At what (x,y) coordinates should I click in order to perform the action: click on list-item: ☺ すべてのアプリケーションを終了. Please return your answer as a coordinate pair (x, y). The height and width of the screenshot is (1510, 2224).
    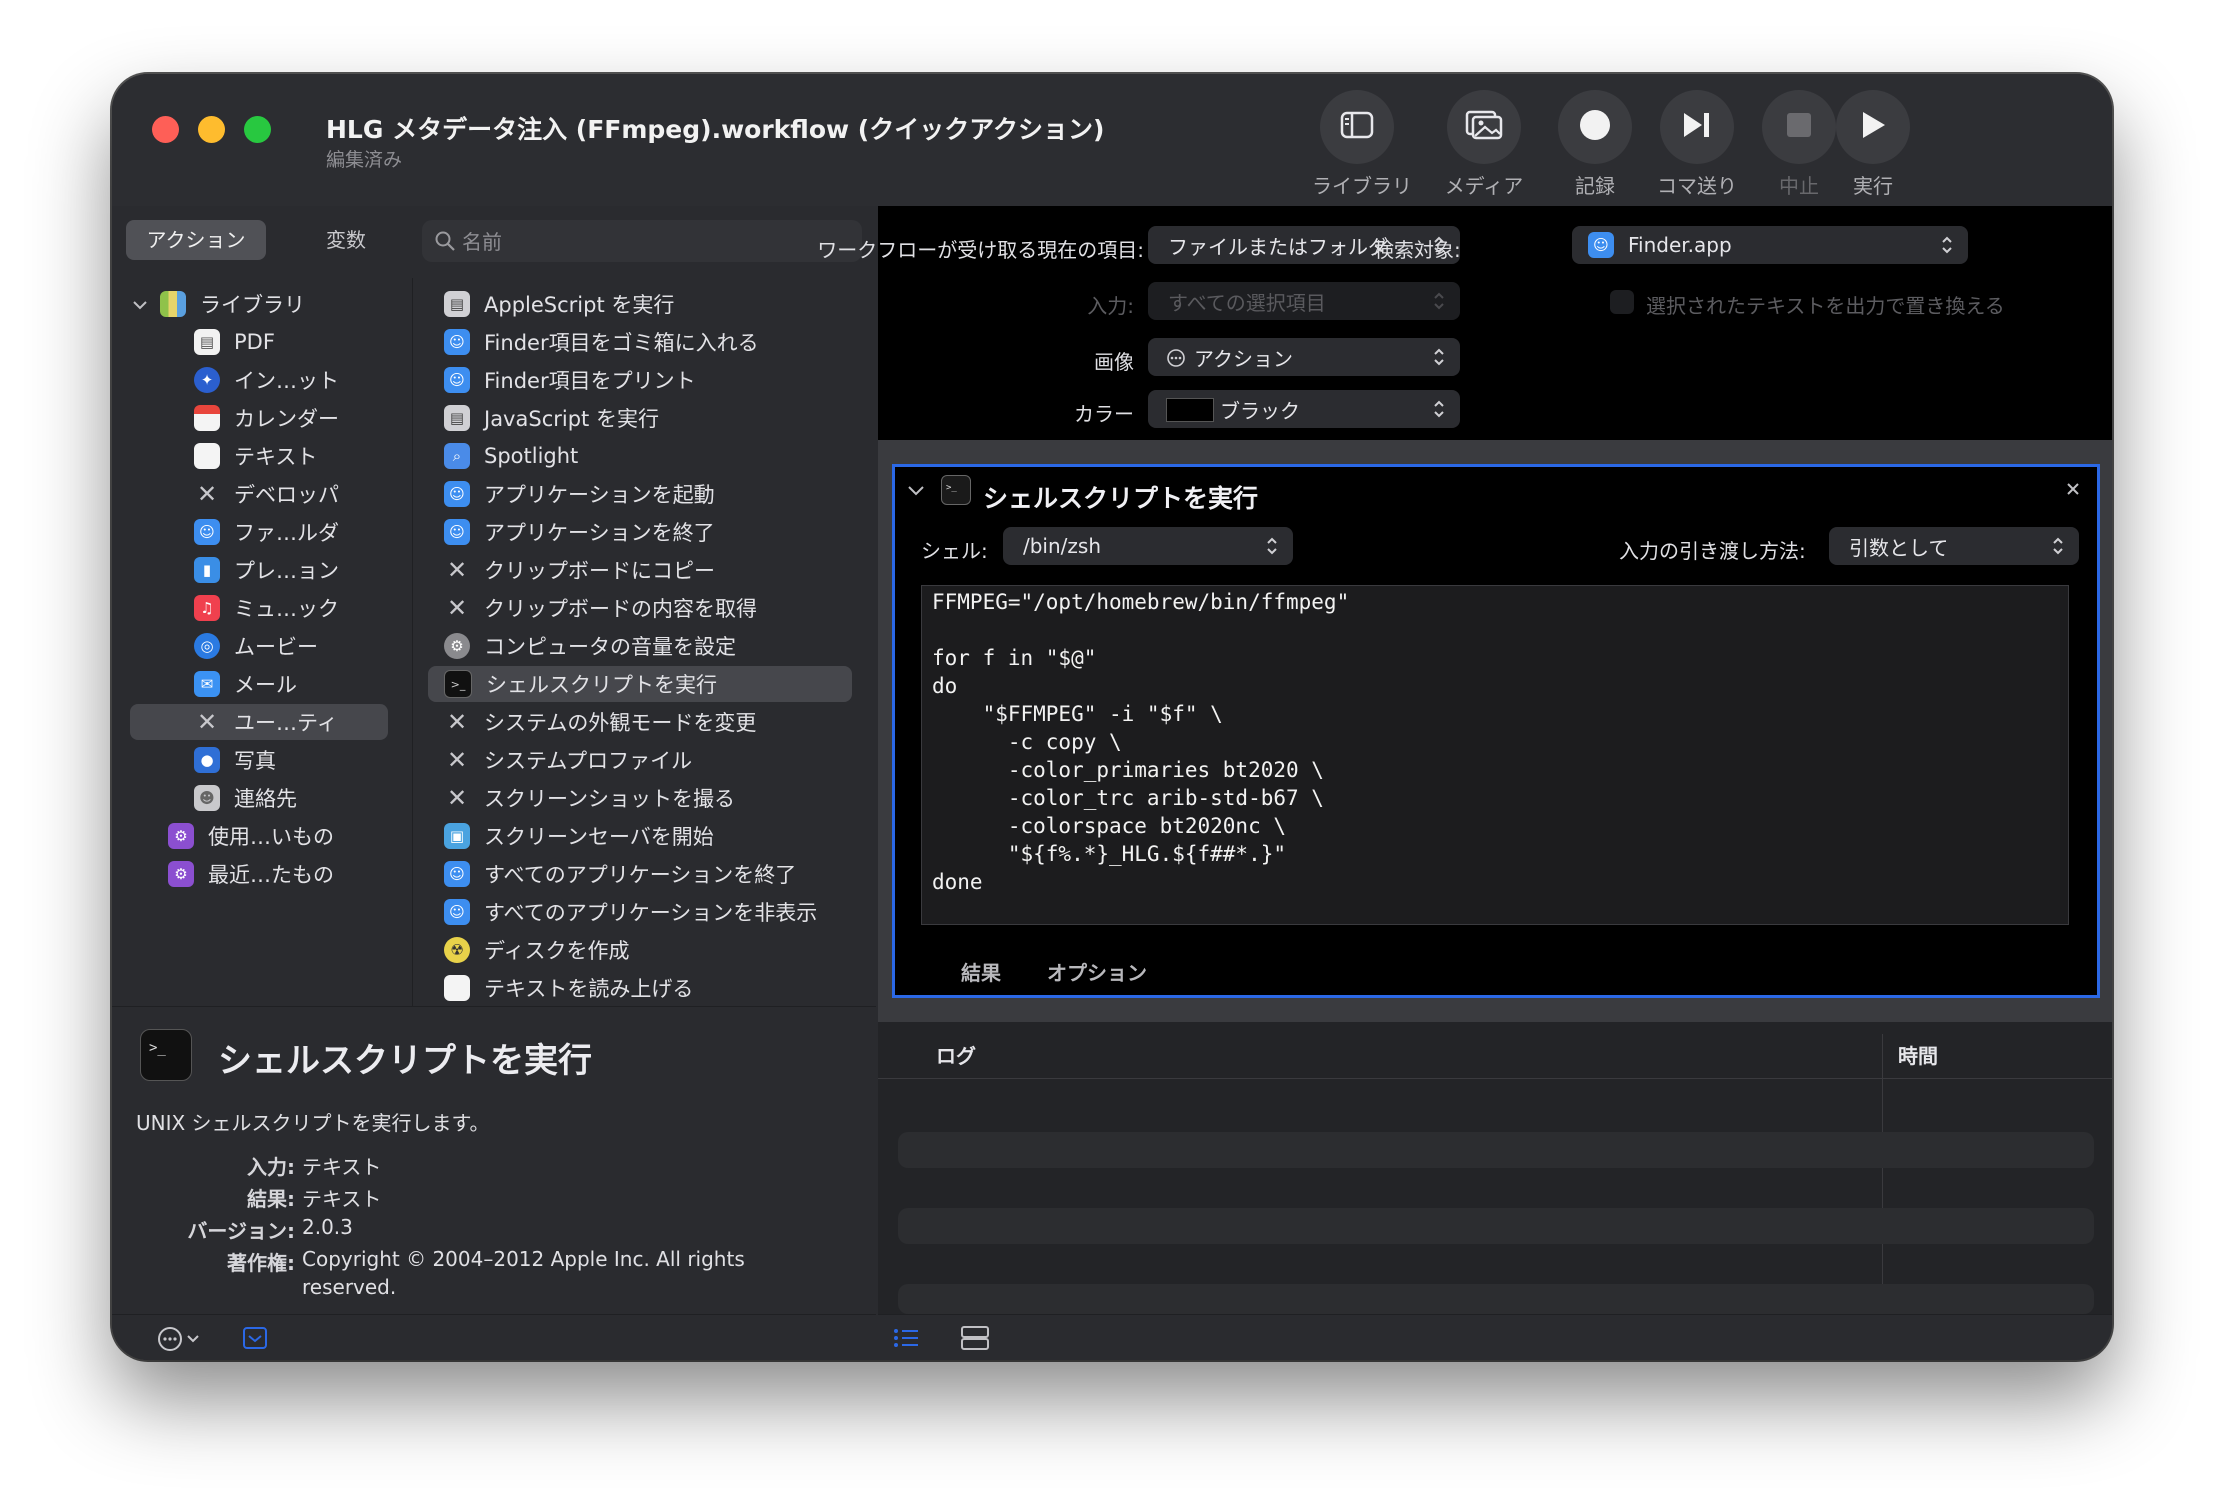
    Looking at the image, I should click on (640, 874).